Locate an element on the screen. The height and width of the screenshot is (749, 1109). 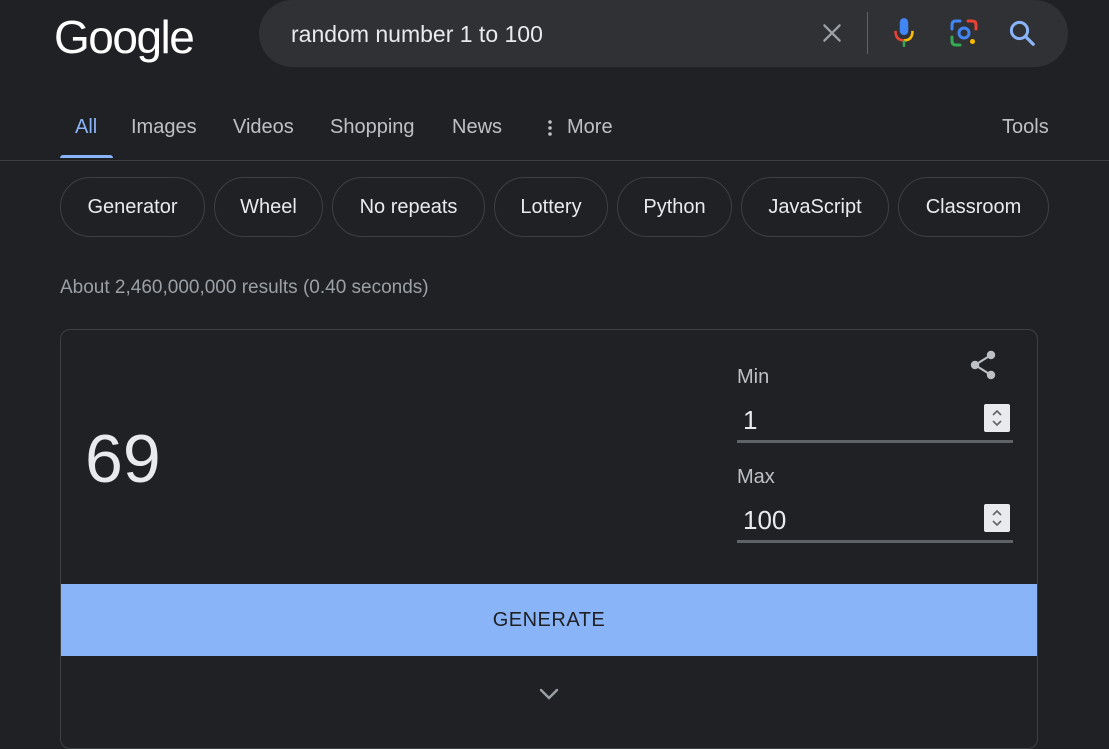
chip-lottery: Lottery is located at coordinates (551, 207).